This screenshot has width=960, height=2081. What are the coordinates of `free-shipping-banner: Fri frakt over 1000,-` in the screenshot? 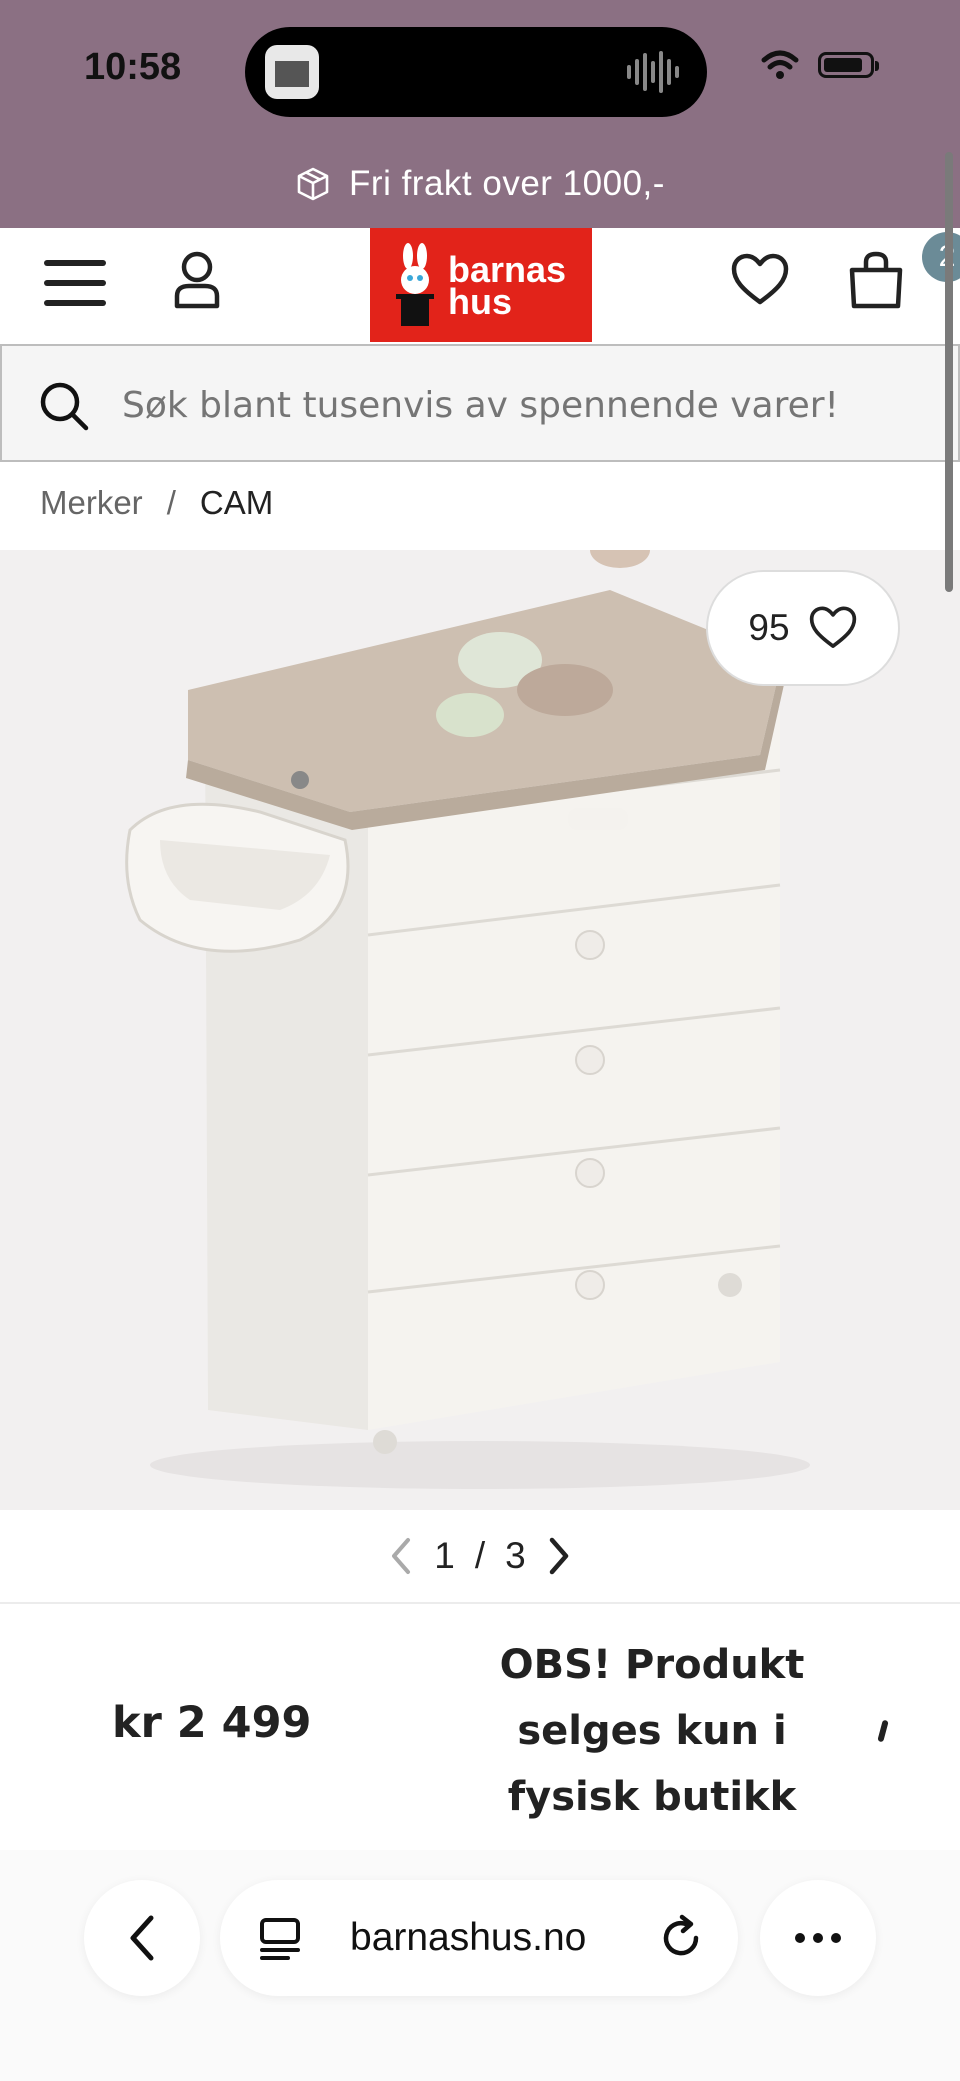 It's located at (480, 184).